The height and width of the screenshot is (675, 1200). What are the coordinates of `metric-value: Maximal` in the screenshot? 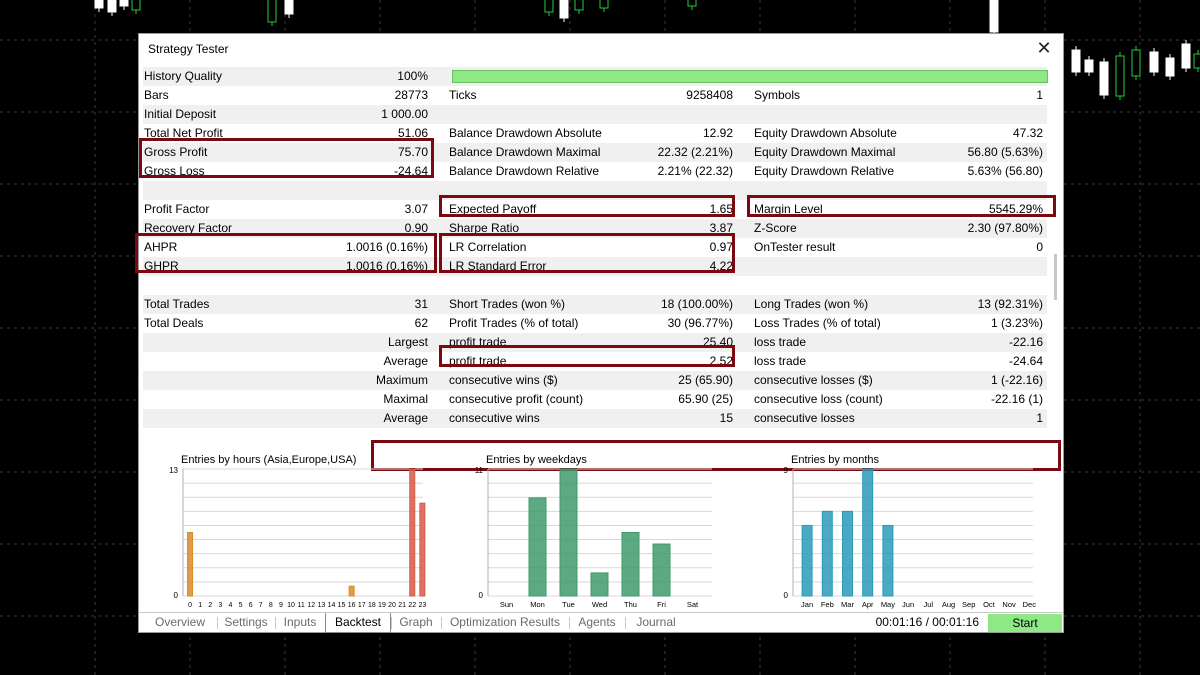 It's located at (405, 399).